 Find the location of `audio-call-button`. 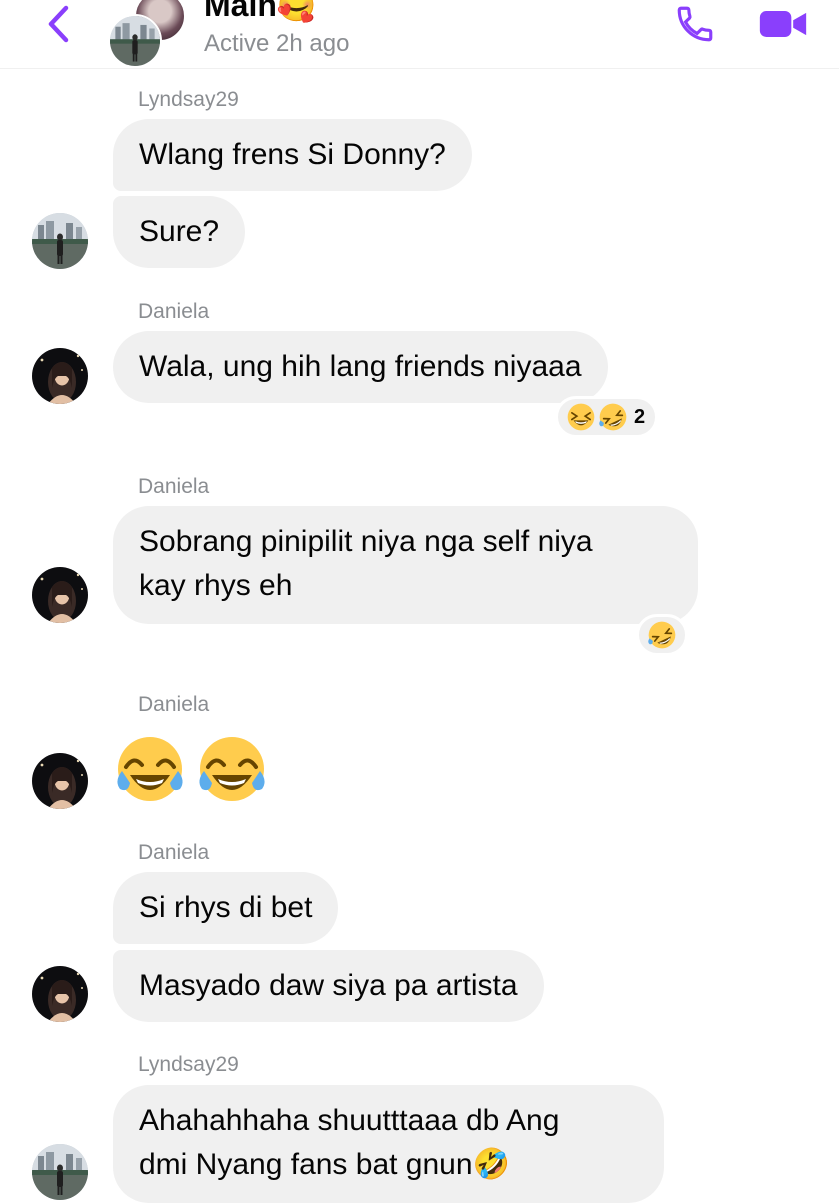

audio-call-button is located at coordinates (695, 24).